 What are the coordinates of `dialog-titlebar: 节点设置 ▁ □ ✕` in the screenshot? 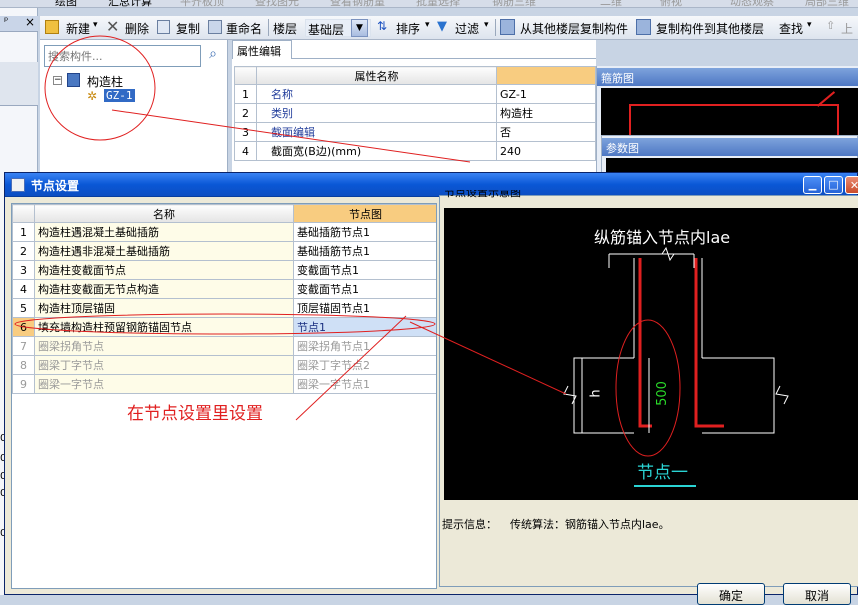 It's located at (431, 185).